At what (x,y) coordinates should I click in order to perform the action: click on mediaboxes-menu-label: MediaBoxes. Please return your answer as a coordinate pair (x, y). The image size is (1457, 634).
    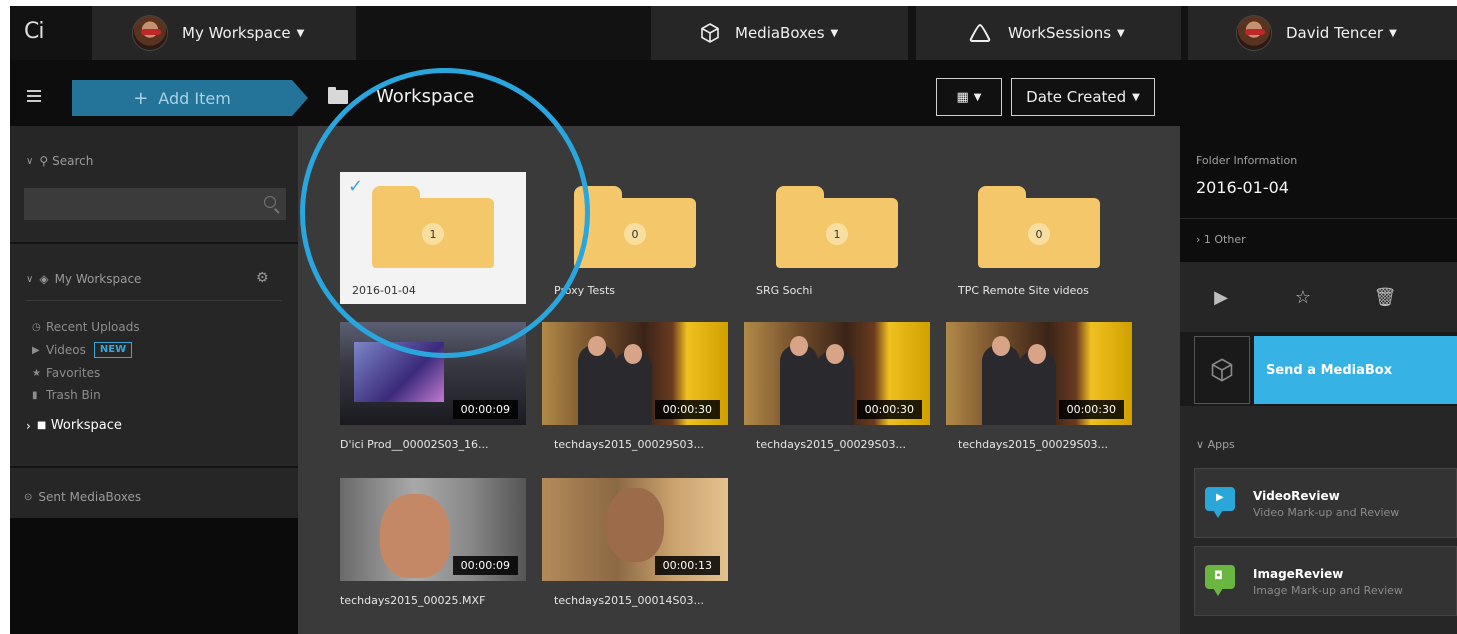
    Looking at the image, I should click on (780, 33).